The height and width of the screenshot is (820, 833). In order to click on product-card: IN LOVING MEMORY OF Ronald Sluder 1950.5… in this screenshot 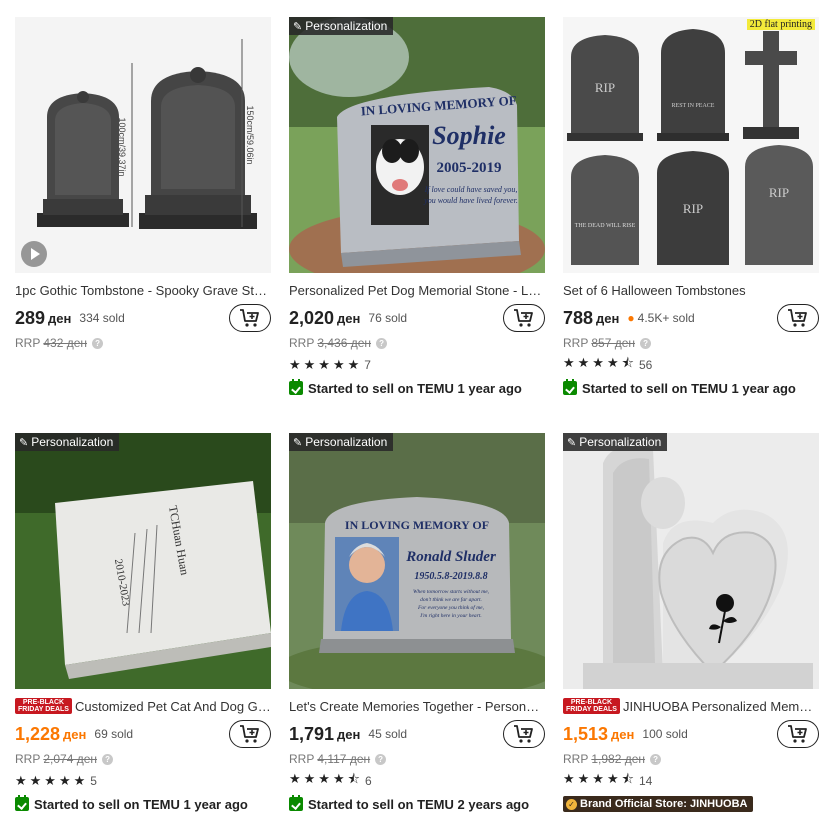, I will do `click(417, 623)`.